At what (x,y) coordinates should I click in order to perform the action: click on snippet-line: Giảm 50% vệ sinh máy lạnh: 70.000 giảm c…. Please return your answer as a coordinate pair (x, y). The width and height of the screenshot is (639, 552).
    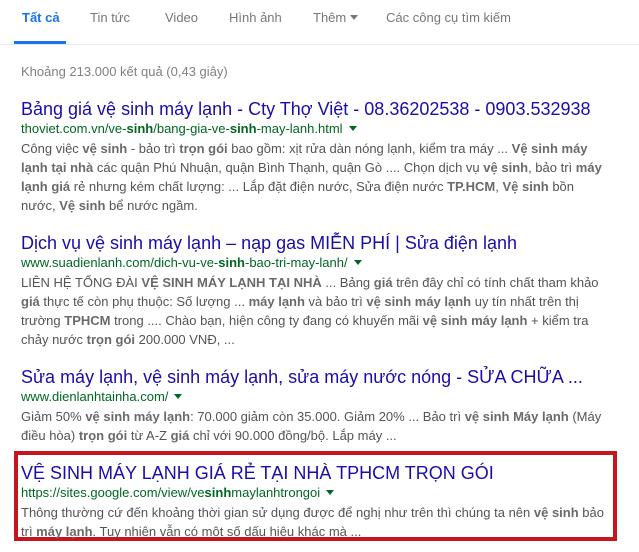
    Looking at the image, I should click on (320, 416).